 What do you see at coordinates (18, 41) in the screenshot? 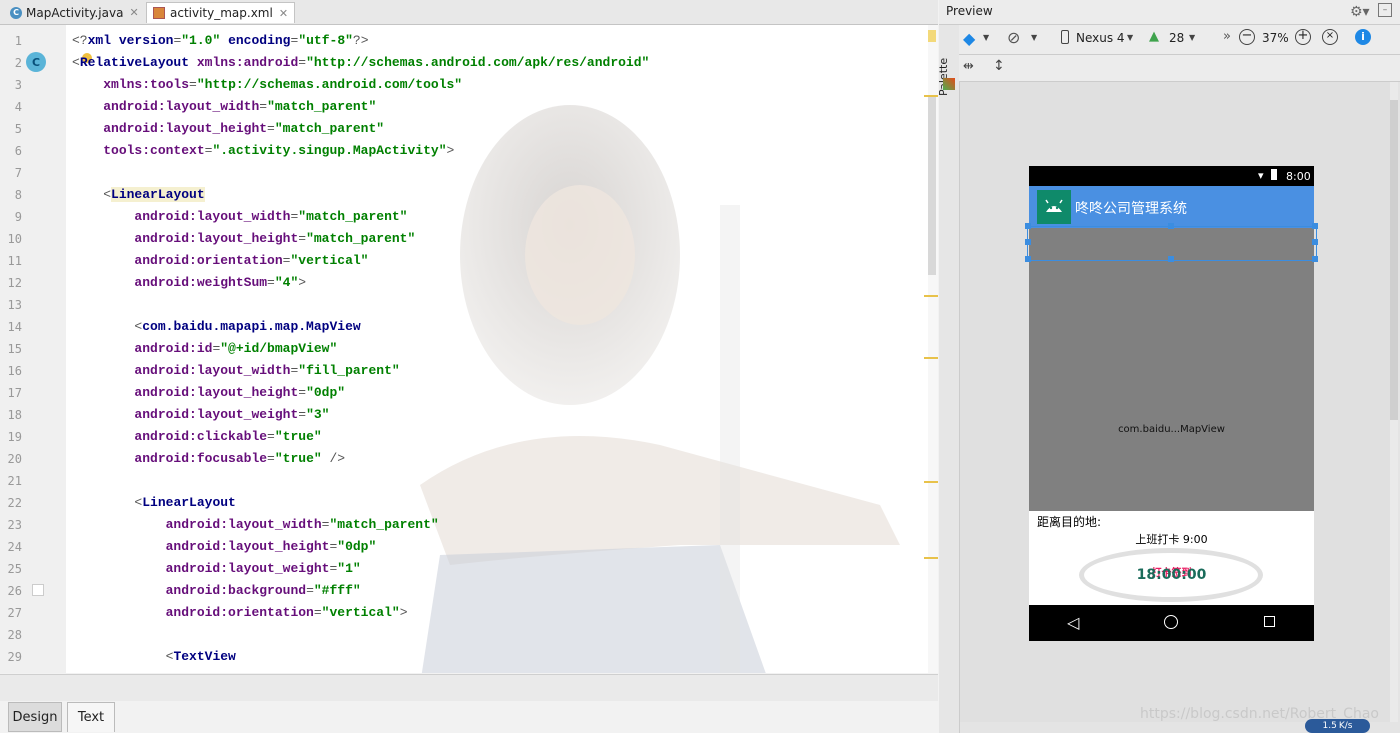
I see `line-number: 1` at bounding box center [18, 41].